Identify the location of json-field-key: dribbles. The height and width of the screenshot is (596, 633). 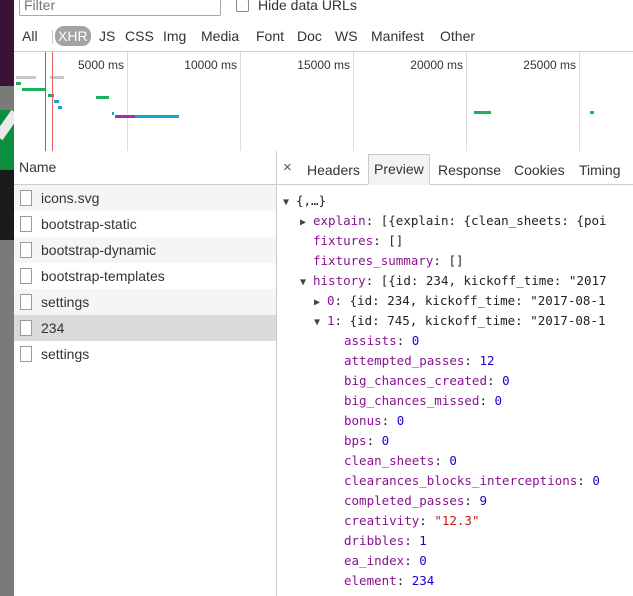
(374, 540).